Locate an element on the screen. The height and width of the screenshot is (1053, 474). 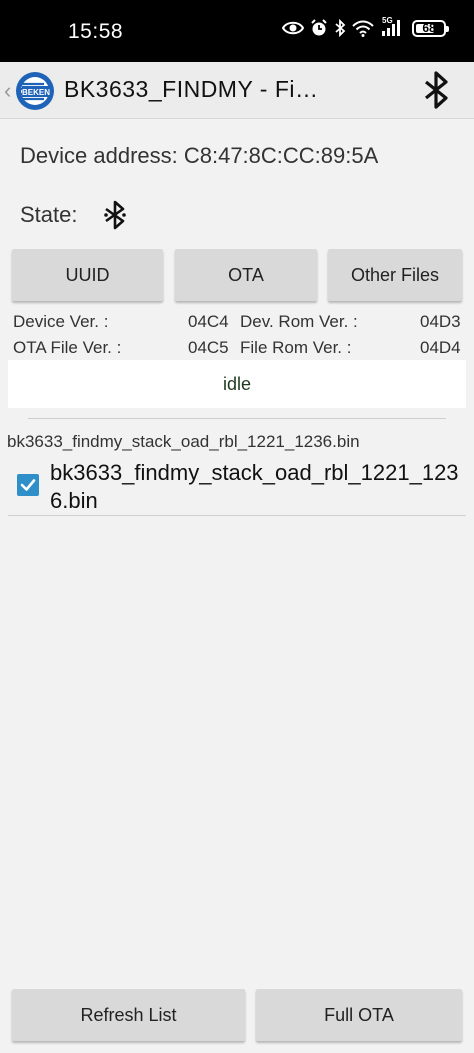
file-rom-ver-label: File Rom Ver. : is located at coordinates (296, 347).